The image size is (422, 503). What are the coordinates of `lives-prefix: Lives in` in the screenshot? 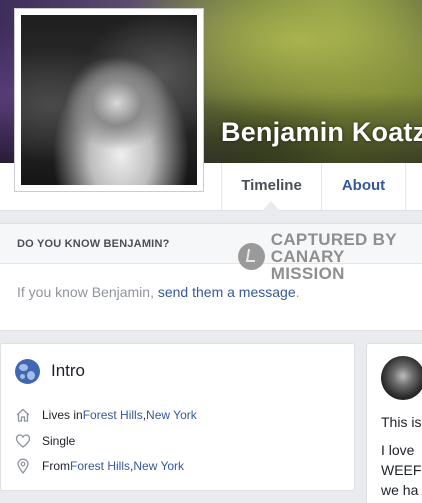 It's located at (62, 415).